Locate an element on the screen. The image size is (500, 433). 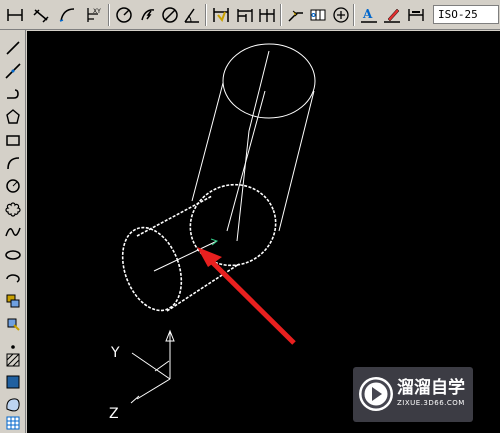
dim-style-select: ISO-25 is located at coordinates (466, 14).